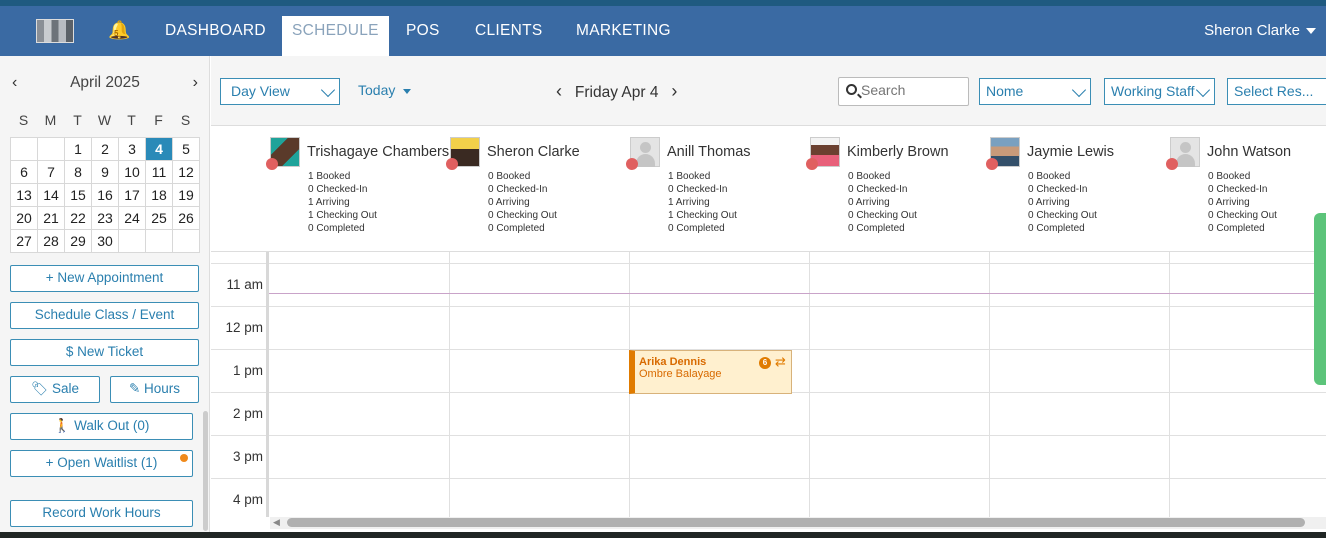 This screenshot has height=538, width=1326. I want to click on calendar-day: 14, so click(51, 195).